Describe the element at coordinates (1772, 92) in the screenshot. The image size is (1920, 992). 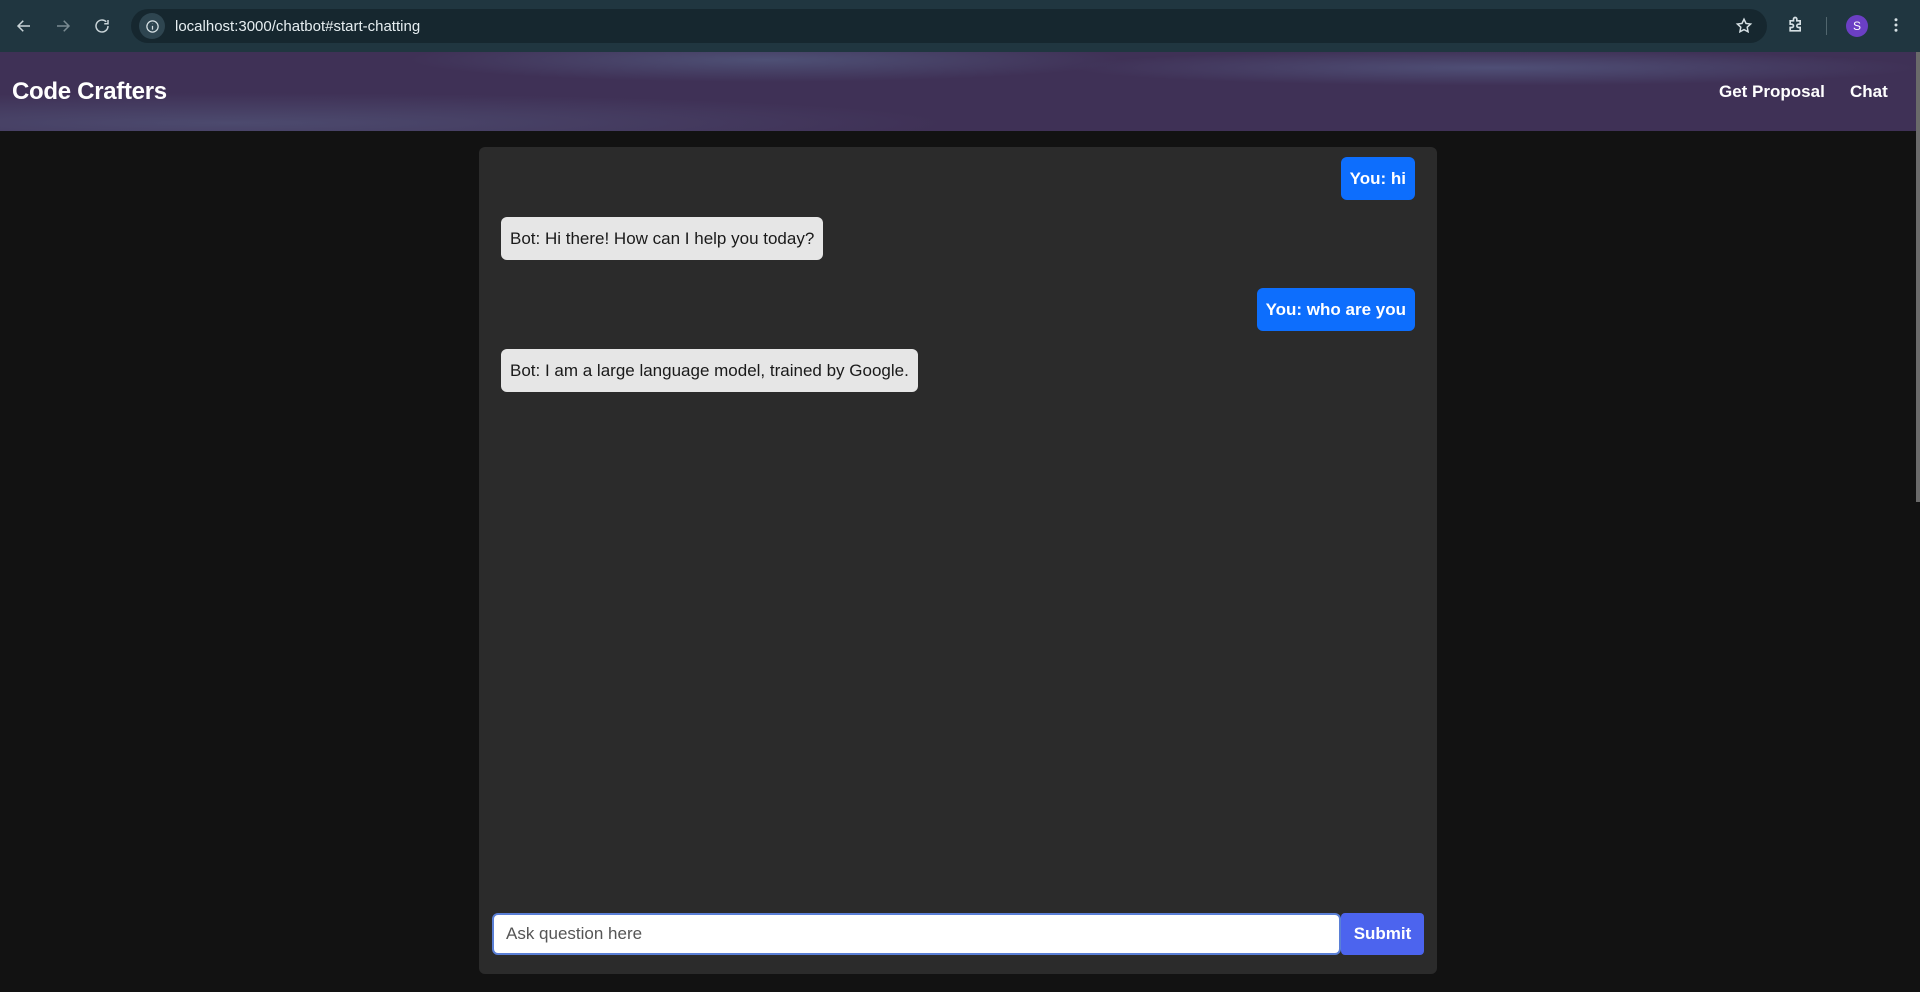
I see `nav-get-proposal: Get Proposal` at that location.